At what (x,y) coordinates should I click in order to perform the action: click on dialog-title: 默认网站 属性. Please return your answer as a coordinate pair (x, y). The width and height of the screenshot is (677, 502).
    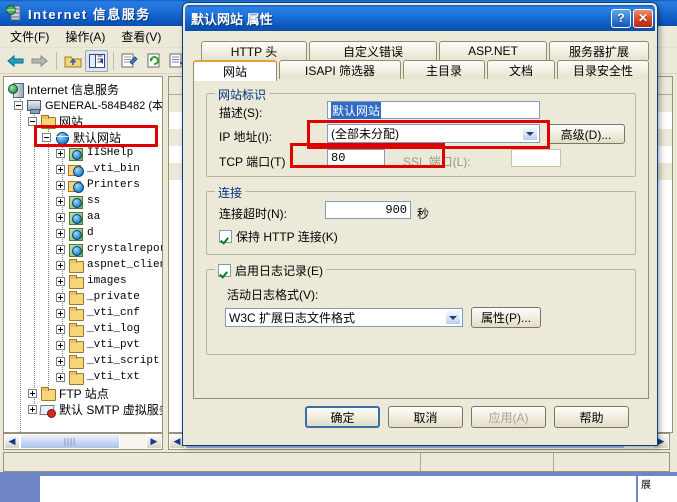
    Looking at the image, I should click on (232, 19).